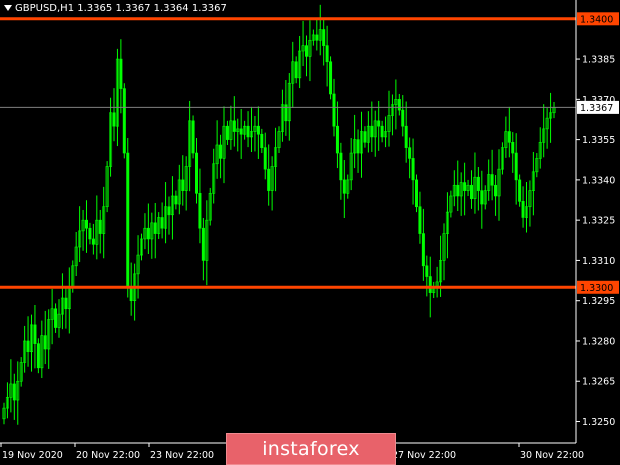 Image resolution: width=620 pixels, height=465 pixels. I want to click on time-tick-label: 20 Nov 22:00, so click(108, 455).